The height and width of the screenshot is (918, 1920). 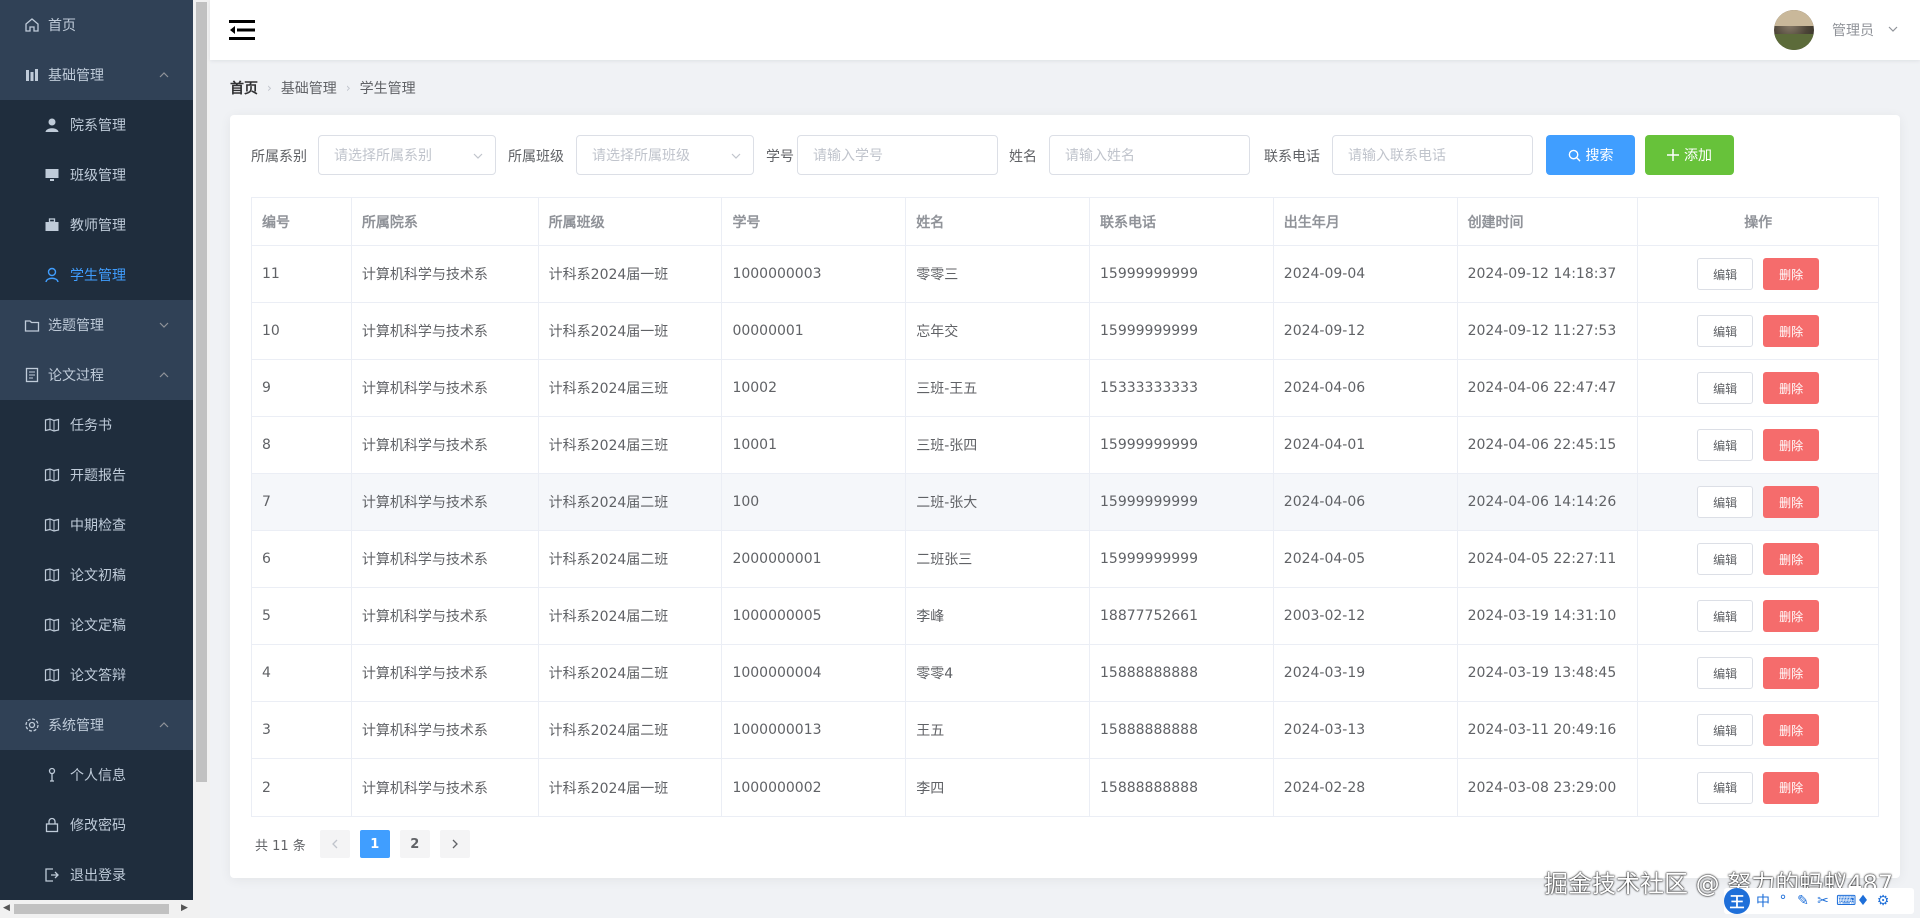 What do you see at coordinates (814, 787) in the screenshot?
I see `table-cell: 1000000002` at bounding box center [814, 787].